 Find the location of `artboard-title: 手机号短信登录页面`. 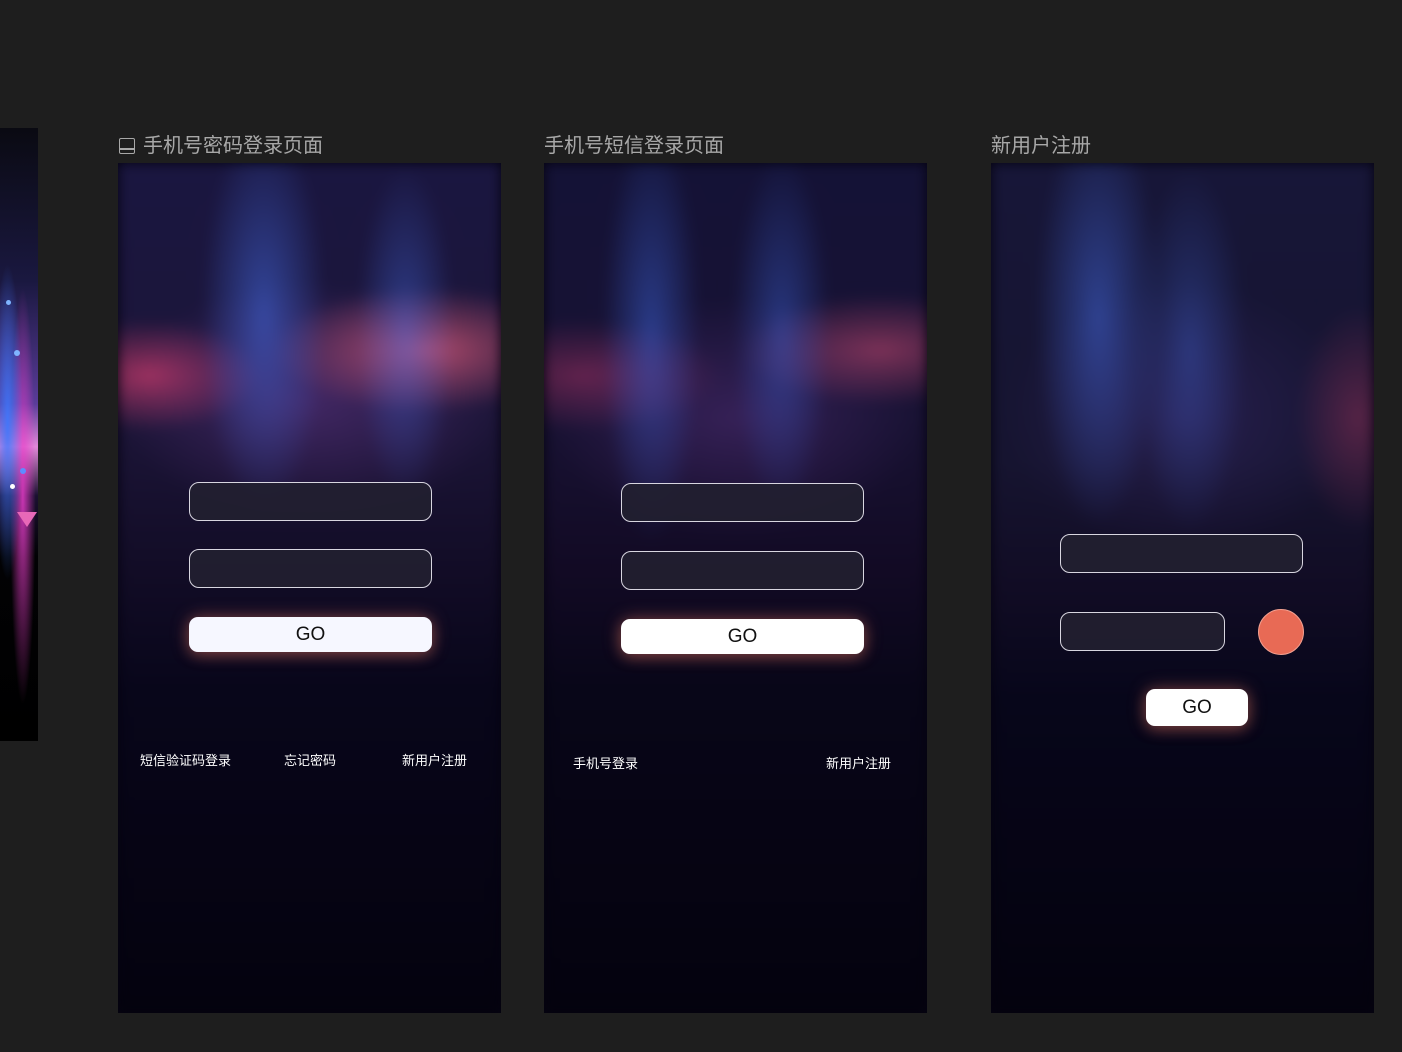

artboard-title: 手机号短信登录页面 is located at coordinates (634, 146).